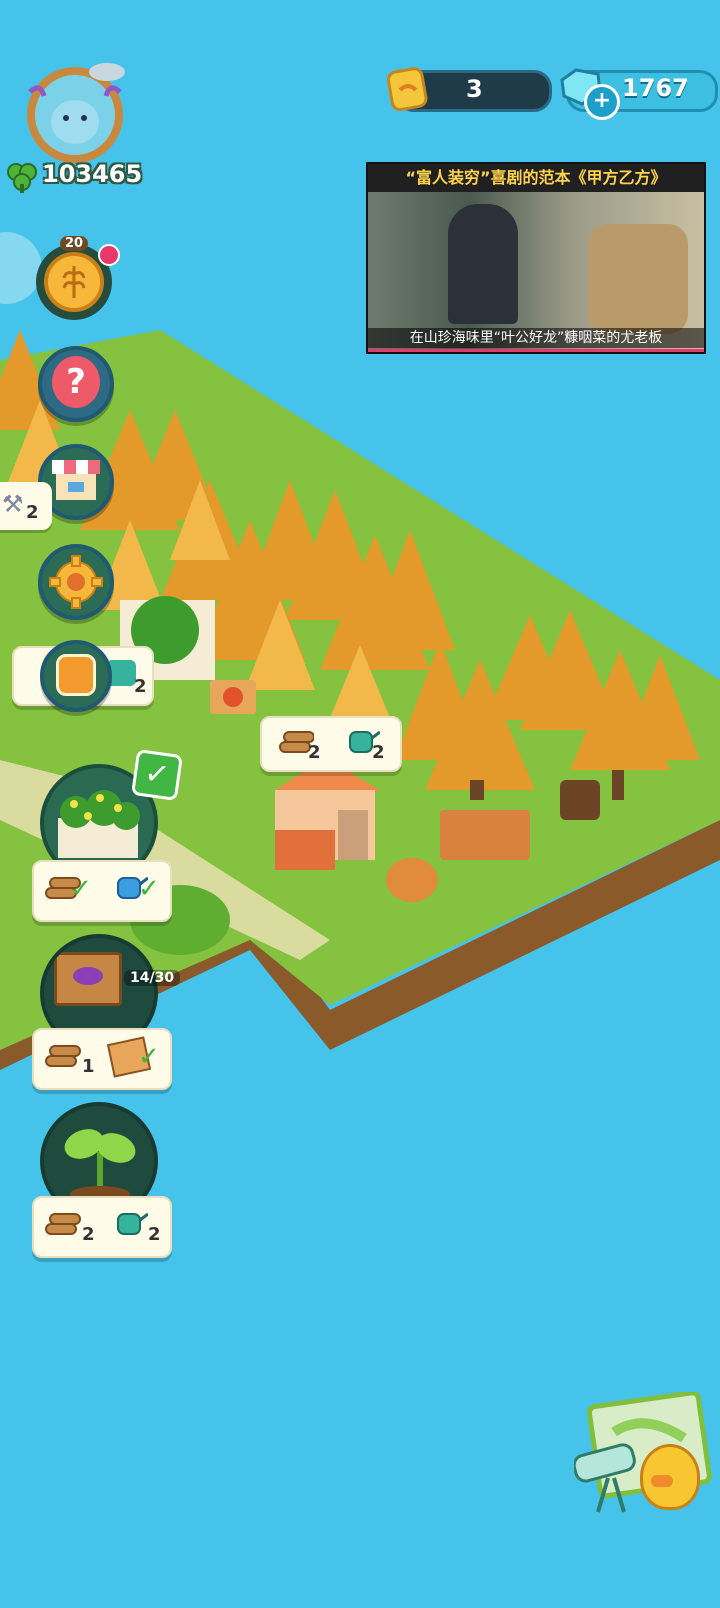 The height and width of the screenshot is (1608, 720). I want to click on clover-count: 103465, so click(92, 174).